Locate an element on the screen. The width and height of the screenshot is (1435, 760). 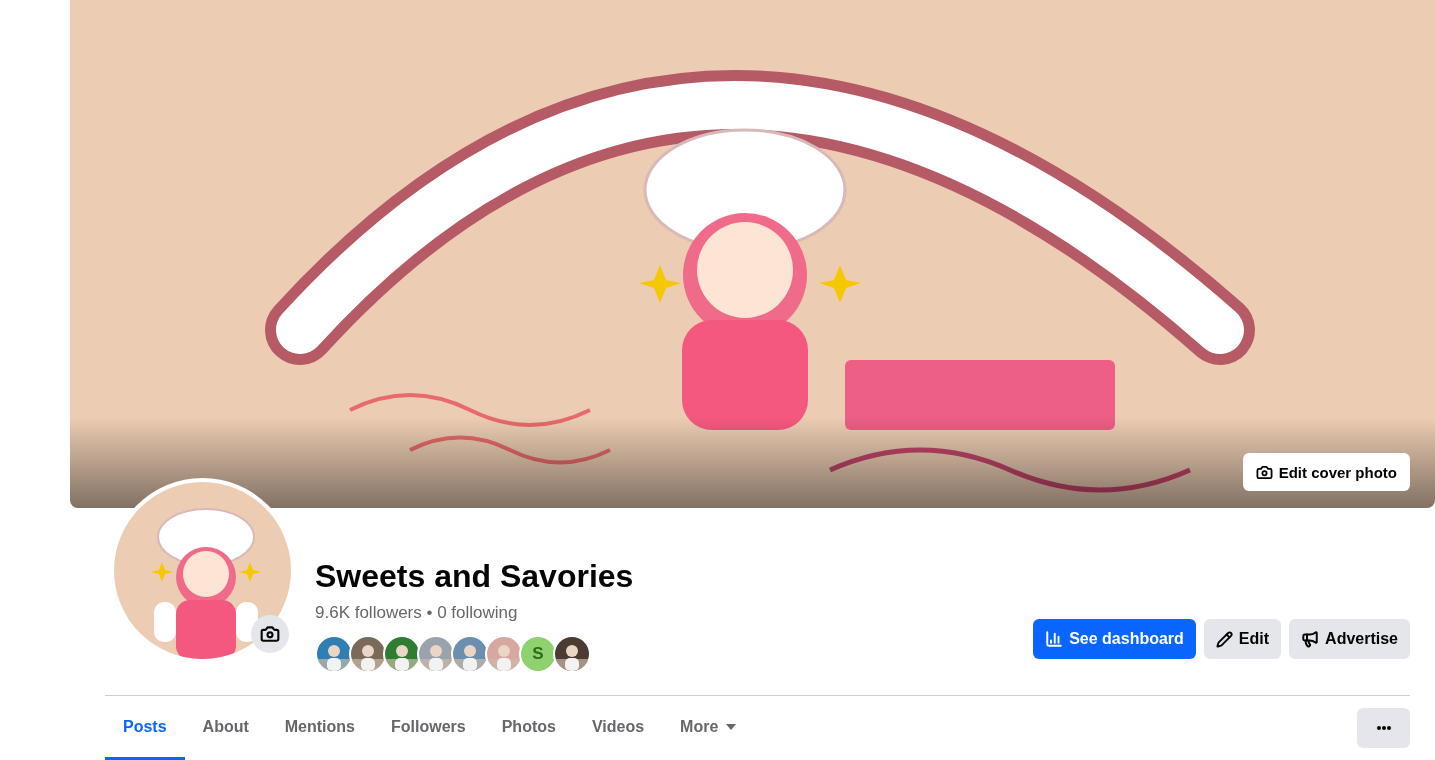
pencil-icon is located at coordinates (1224, 639).